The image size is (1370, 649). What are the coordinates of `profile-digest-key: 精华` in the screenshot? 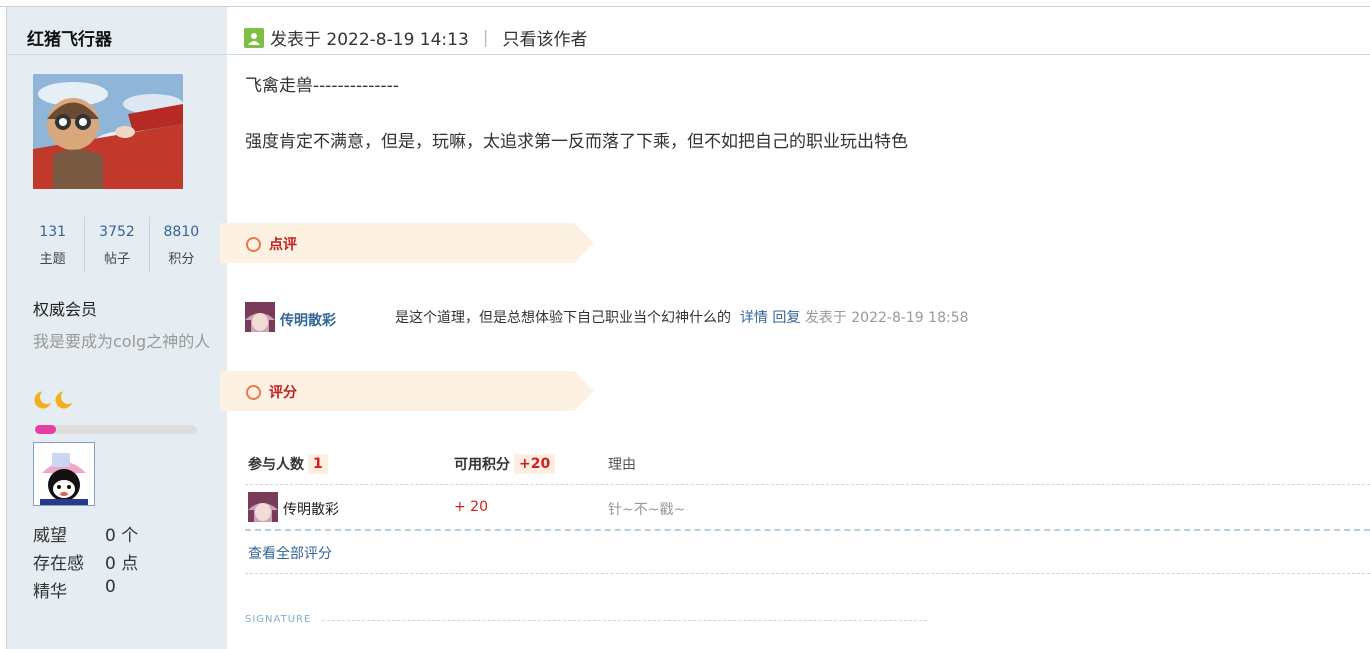 It's located at (50, 592).